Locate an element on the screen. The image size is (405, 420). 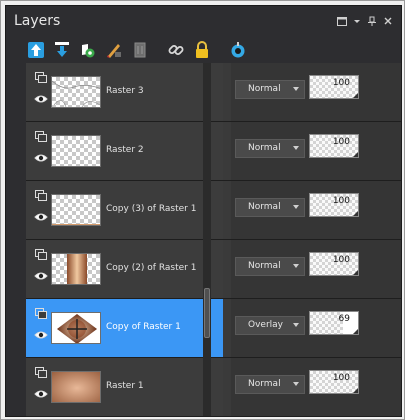
layer-row: Raster 1 Normal 100 is located at coordinates (213, 387).